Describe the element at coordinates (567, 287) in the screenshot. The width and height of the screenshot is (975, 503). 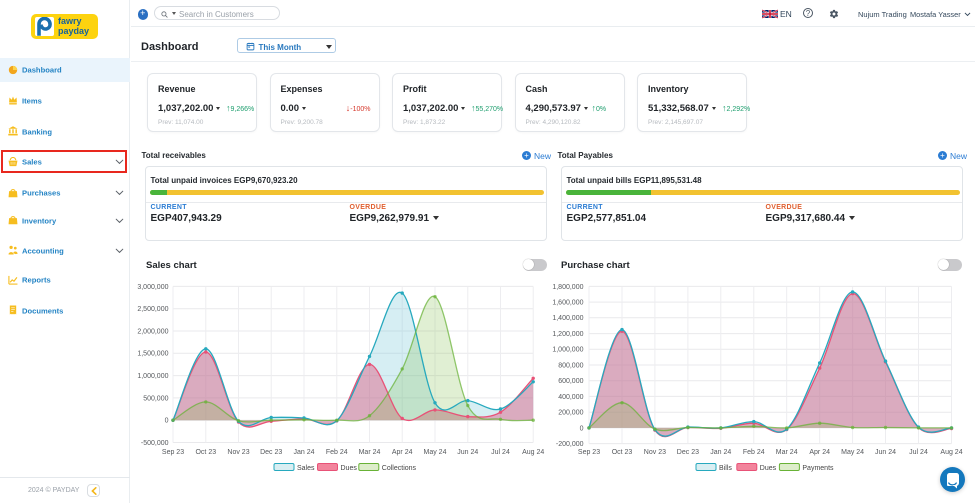
I see `svg-text: 1,800,000` at that location.